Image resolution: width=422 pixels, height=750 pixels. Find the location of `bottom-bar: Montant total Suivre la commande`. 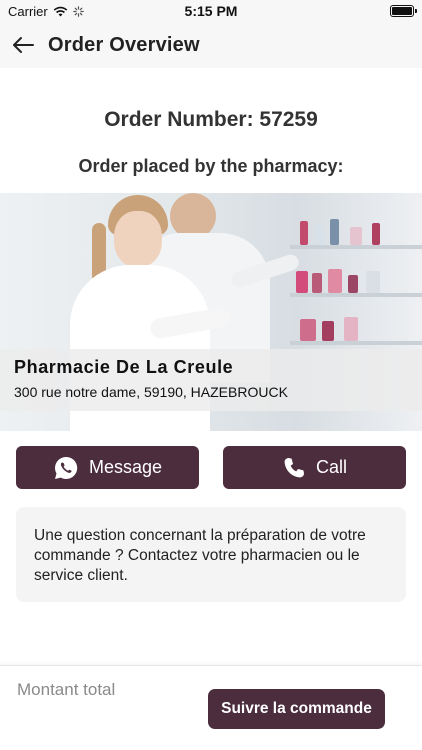

bottom-bar: Montant total Suivre la commande is located at coordinates (211, 707).